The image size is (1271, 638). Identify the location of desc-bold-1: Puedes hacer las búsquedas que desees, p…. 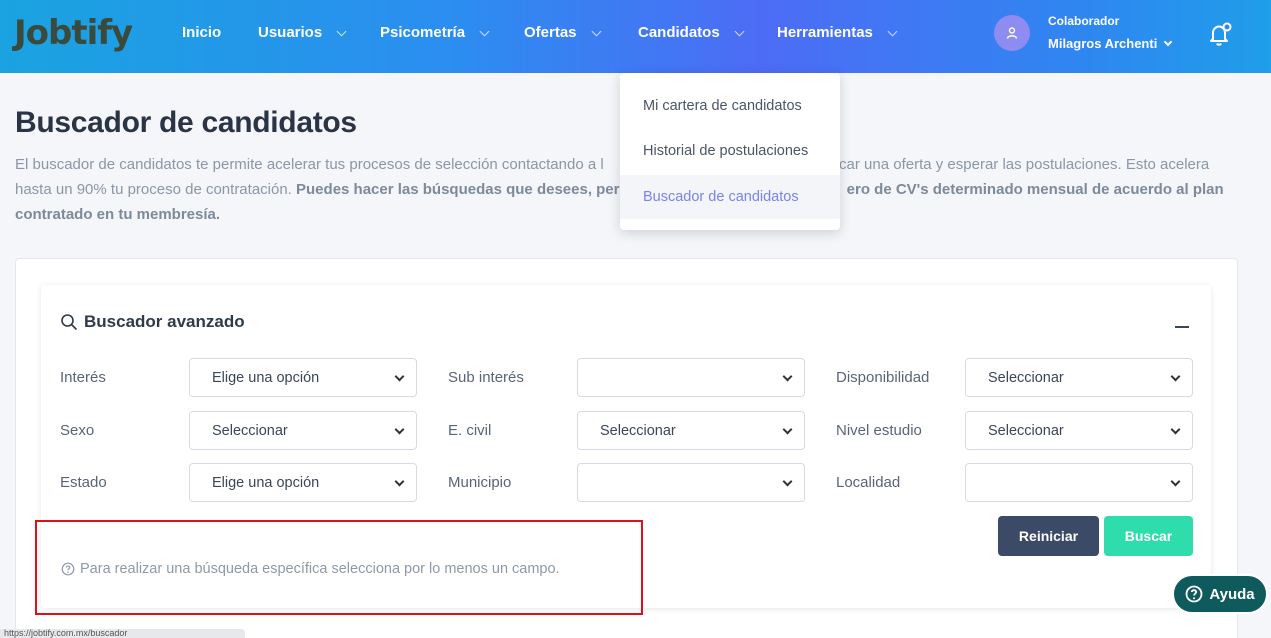
(462, 189).